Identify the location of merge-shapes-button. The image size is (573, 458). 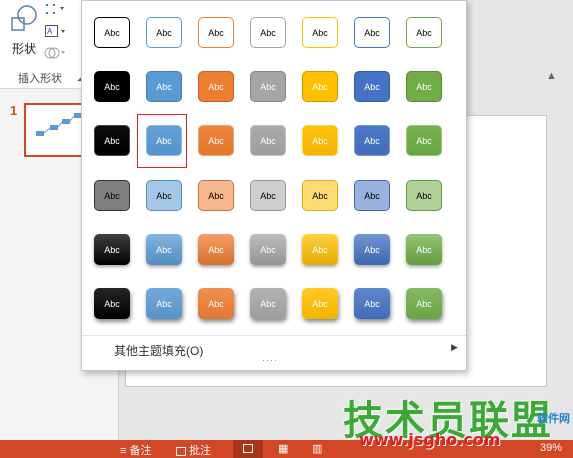
(57, 54).